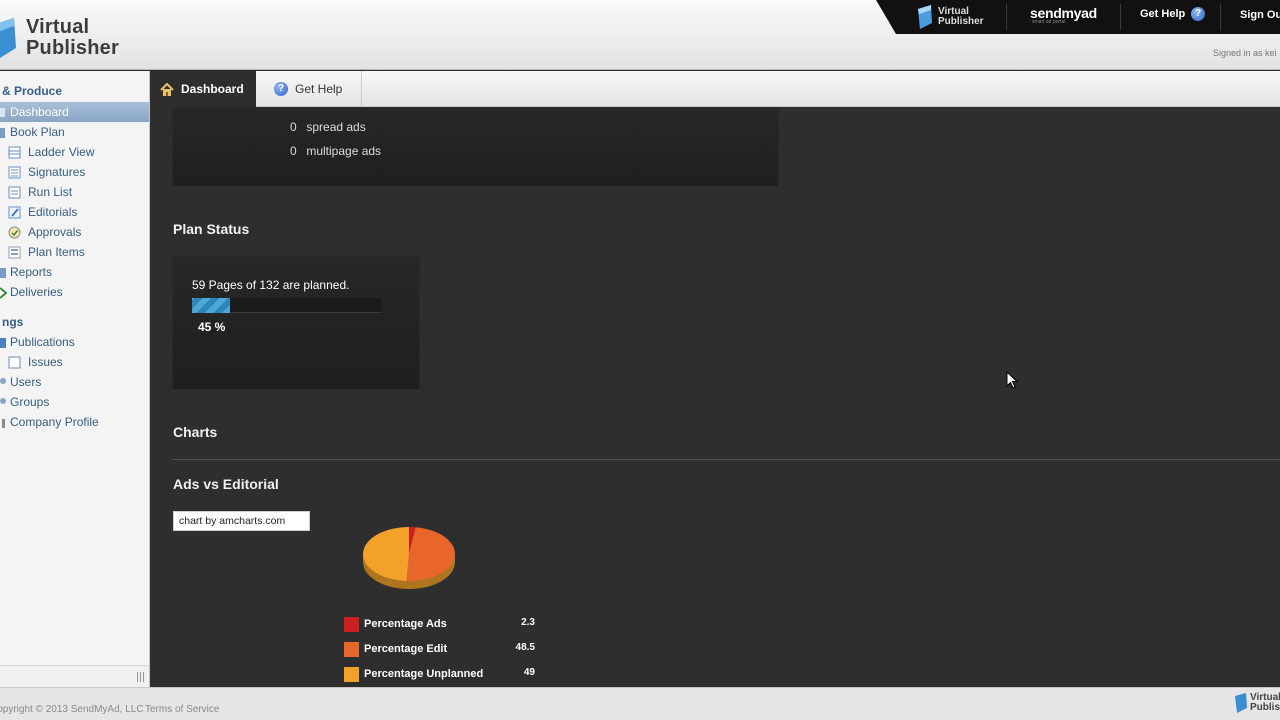 The width and height of the screenshot is (1280, 720). I want to click on mouse-cursor-icon, so click(1012, 380).